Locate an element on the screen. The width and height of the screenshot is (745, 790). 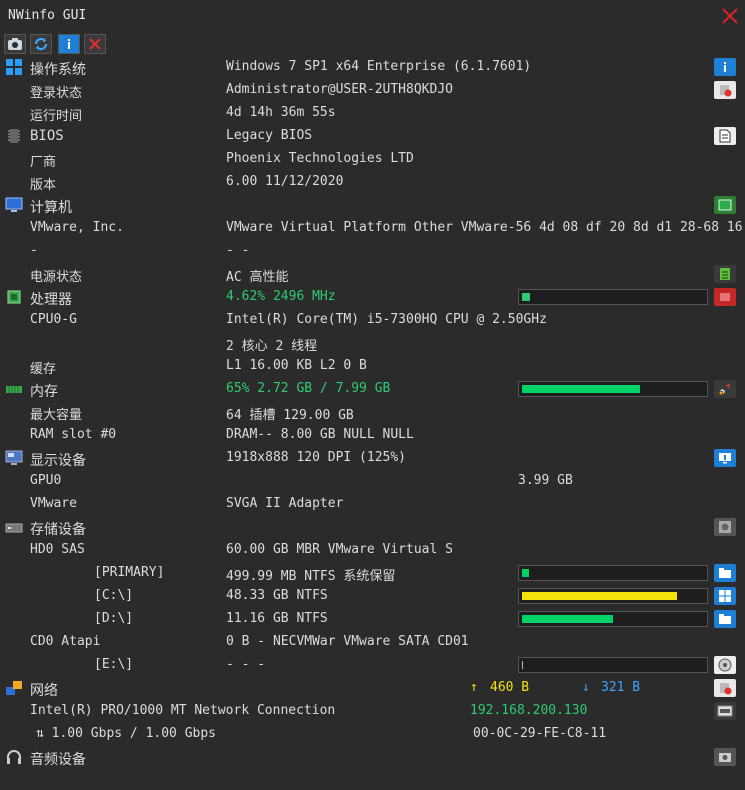
row-login: 登录状态 Administrator@USER-2UTH8QKDJO is located at coordinates (372, 90).